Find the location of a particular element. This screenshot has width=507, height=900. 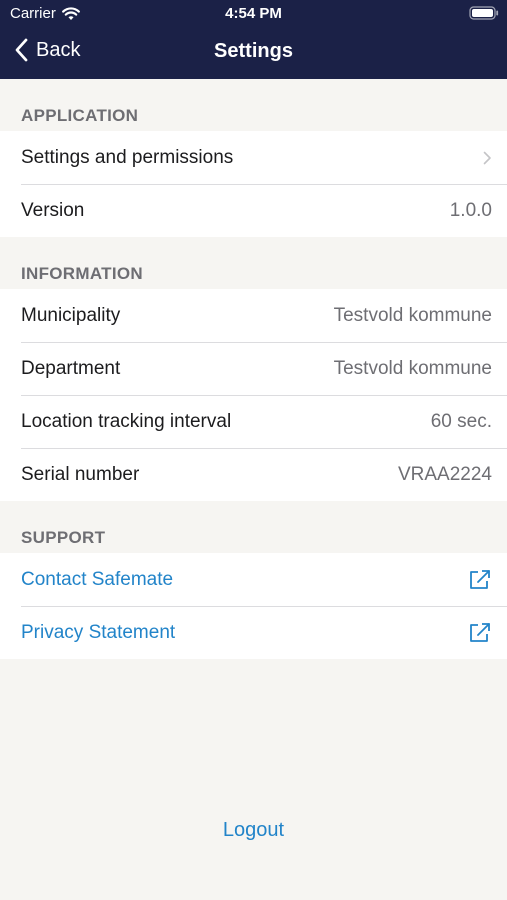

serial-number-value: VRAA2224 is located at coordinates (444, 474).